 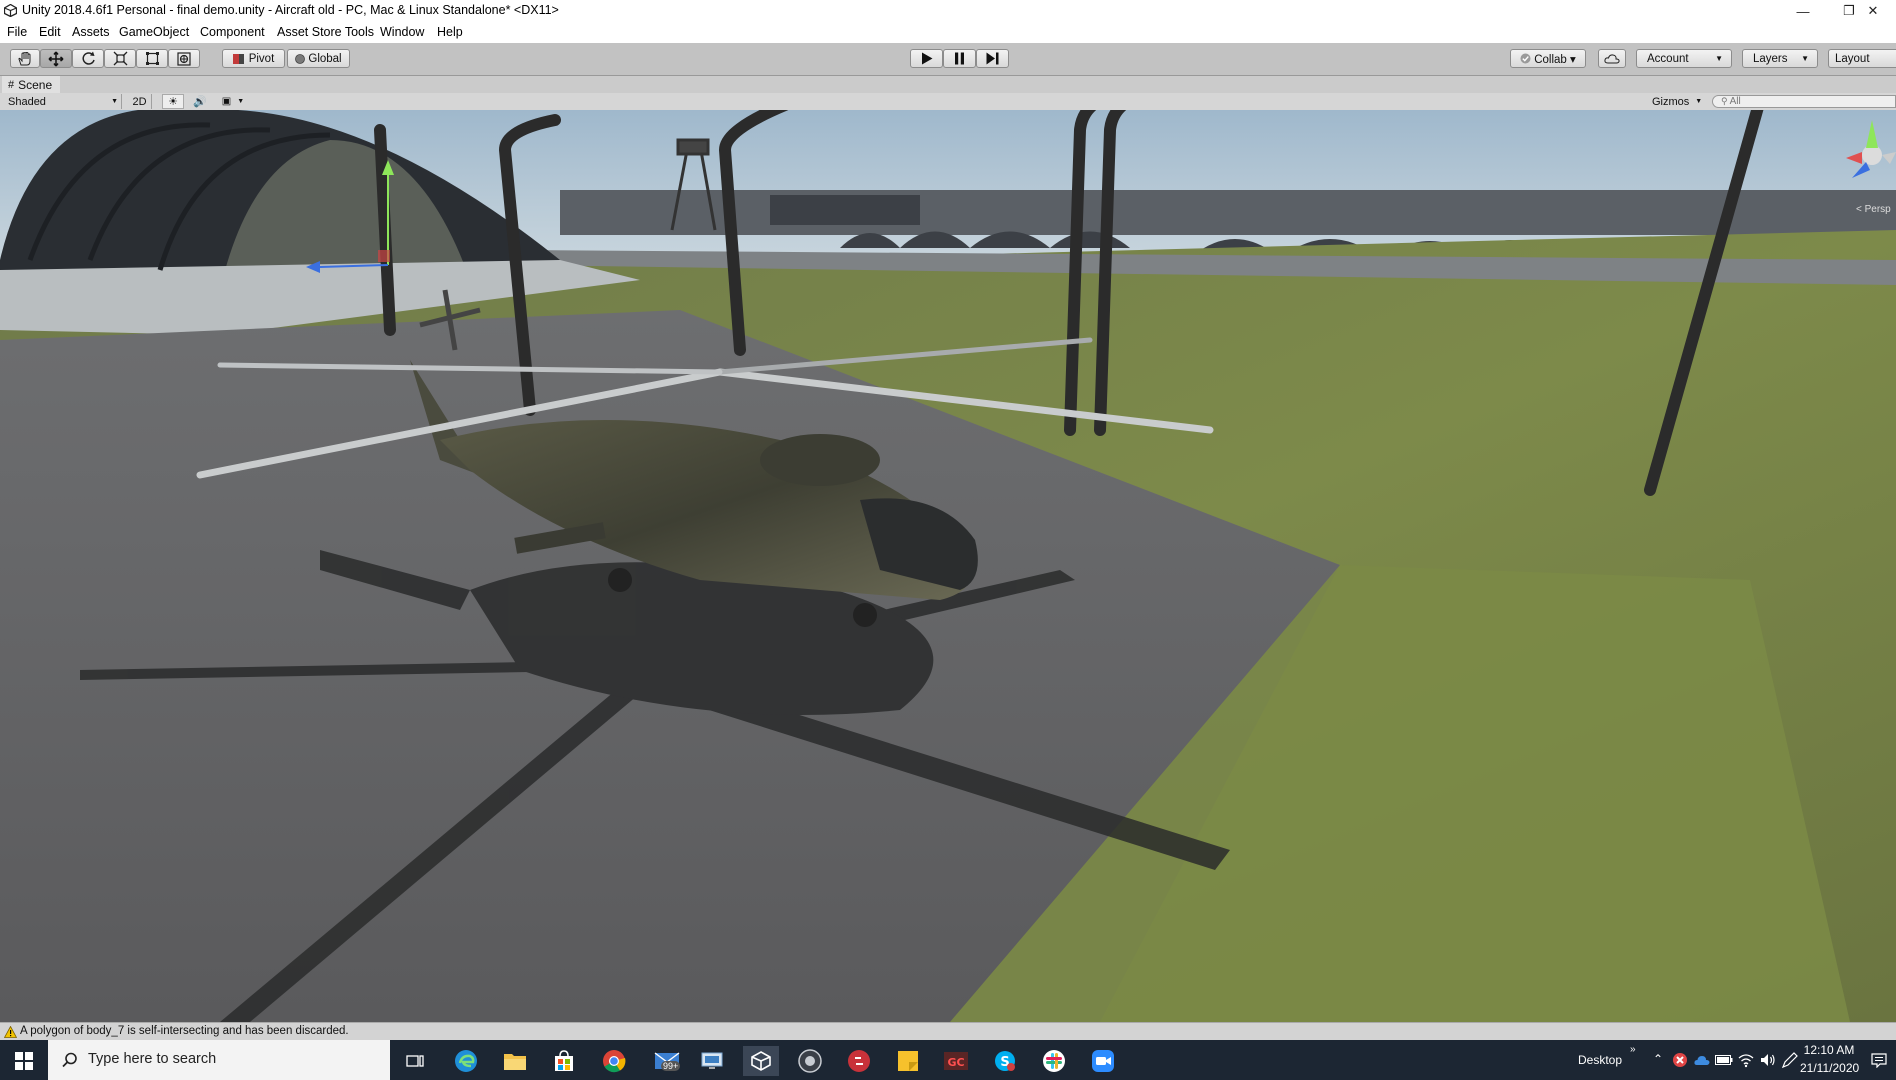 What do you see at coordinates (1746, 1060) in the screenshot?
I see `wifi-icon` at bounding box center [1746, 1060].